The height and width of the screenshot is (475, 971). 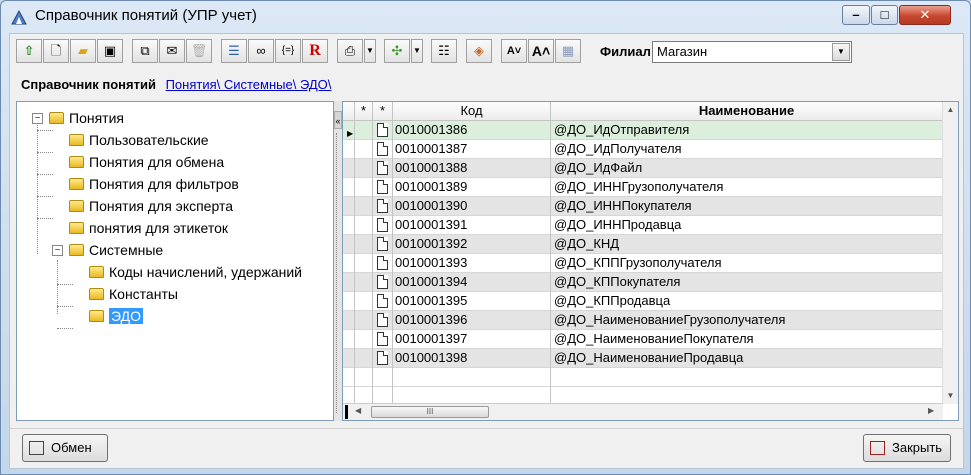 I want to click on collapse-panel-icon: «, so click(x=338, y=120).